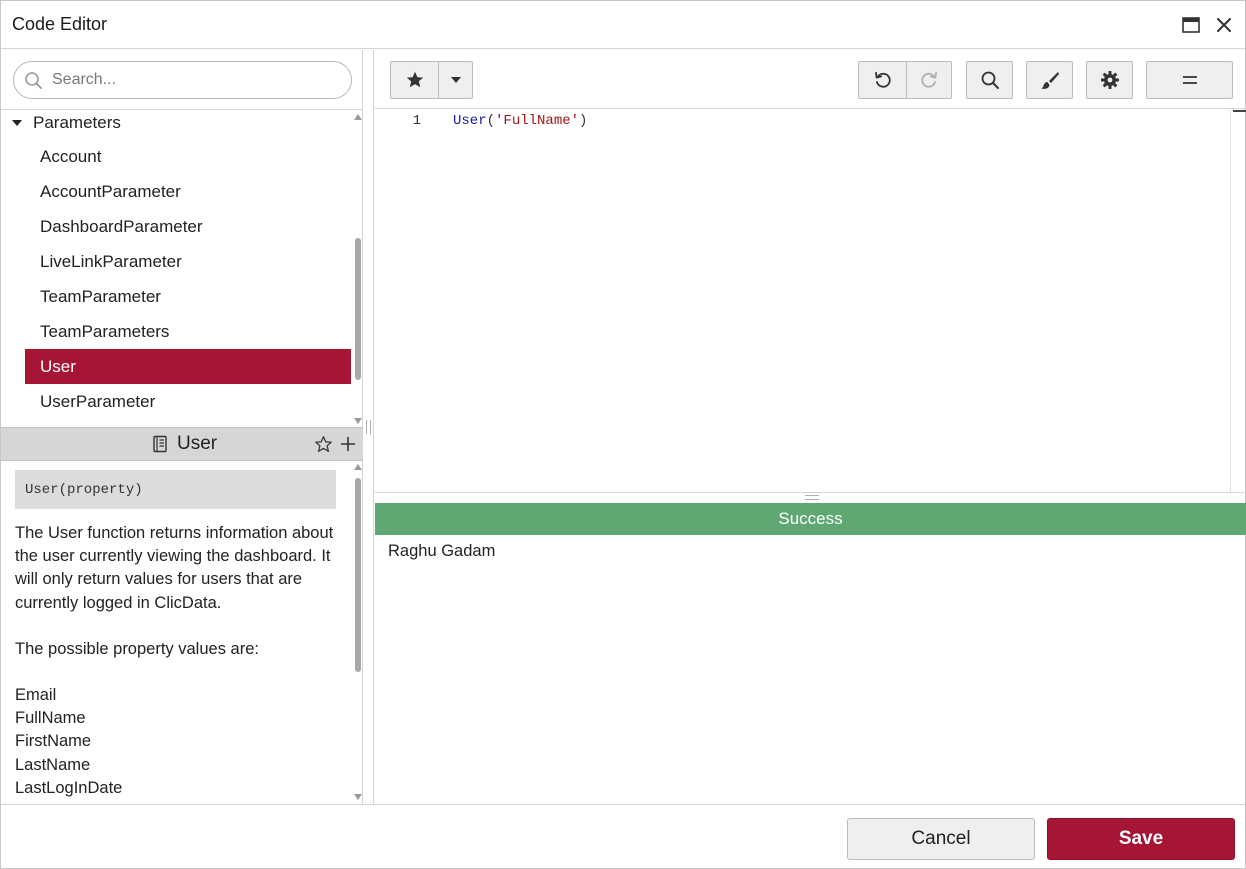 This screenshot has width=1246, height=869. I want to click on gear-icon, so click(1109, 80).